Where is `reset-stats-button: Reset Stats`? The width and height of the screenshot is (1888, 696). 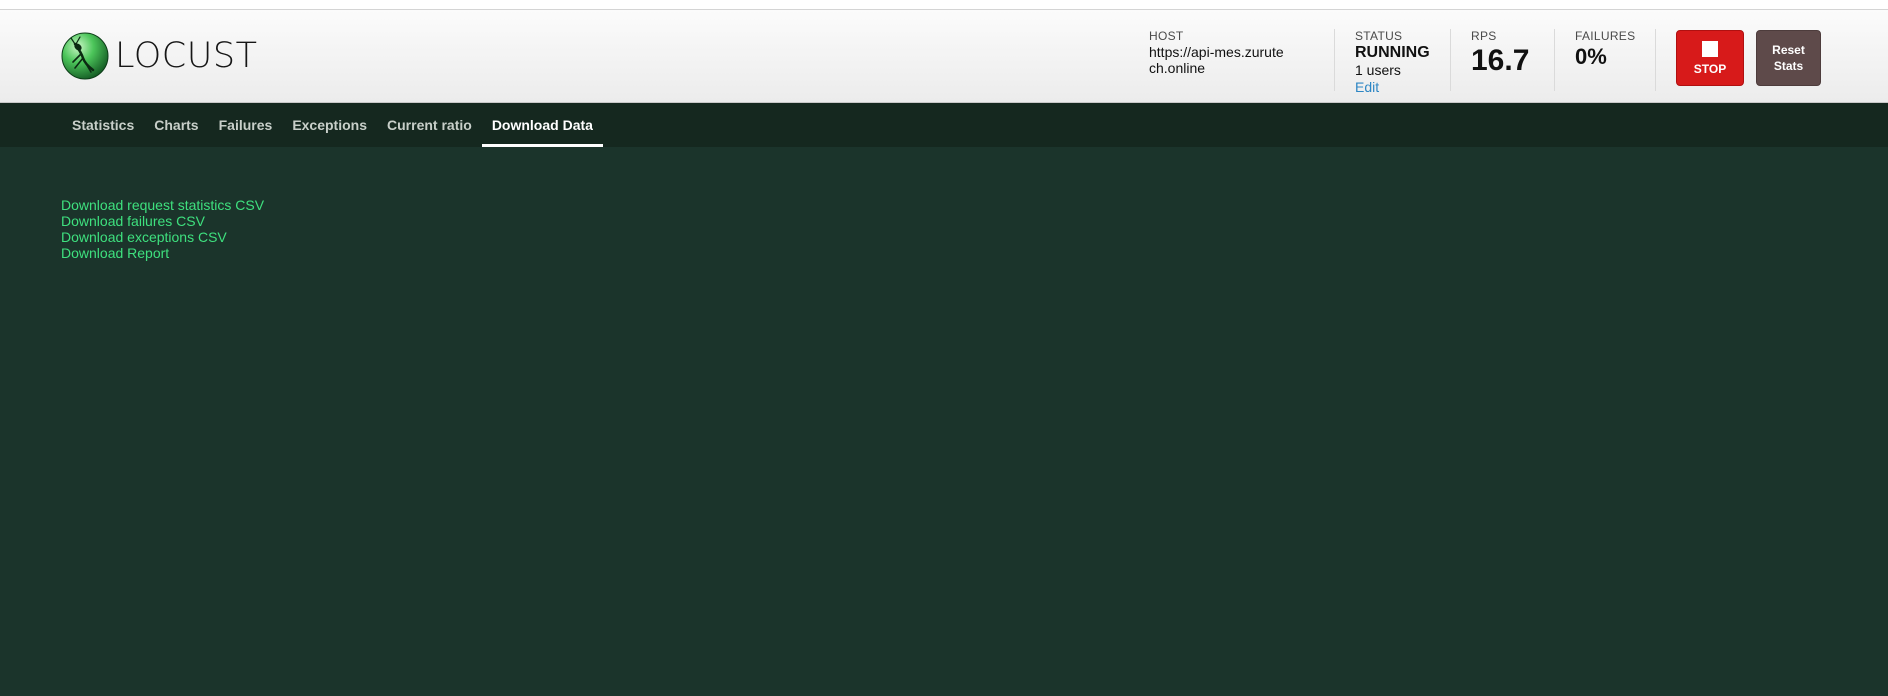 reset-stats-button: Reset Stats is located at coordinates (1788, 58).